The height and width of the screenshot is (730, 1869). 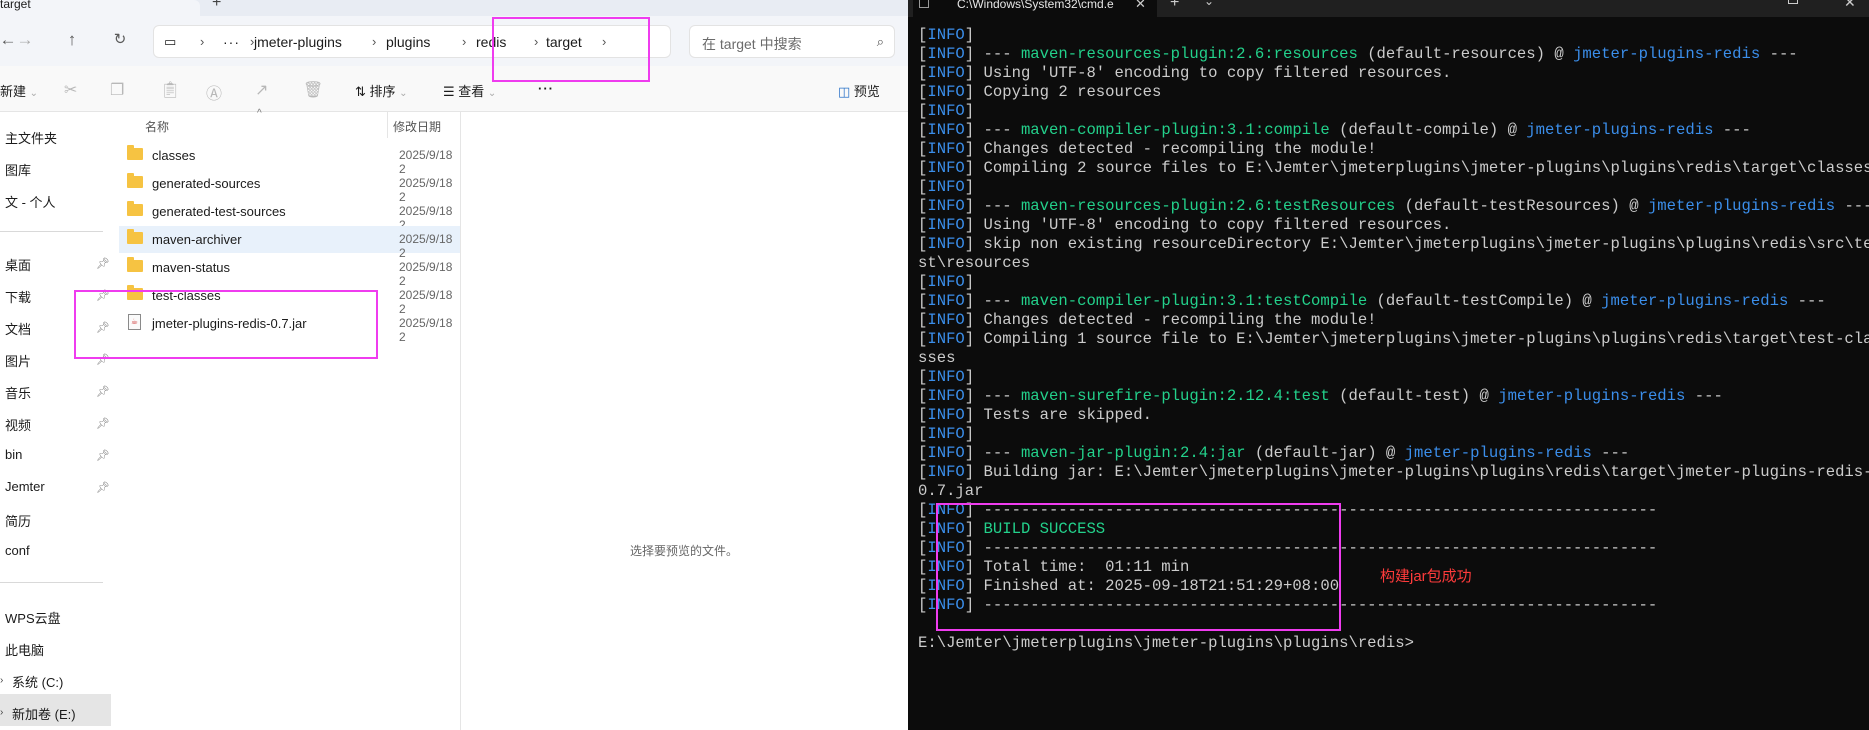 I want to click on sidebar-item: WPS云盘, so click(x=33, y=617).